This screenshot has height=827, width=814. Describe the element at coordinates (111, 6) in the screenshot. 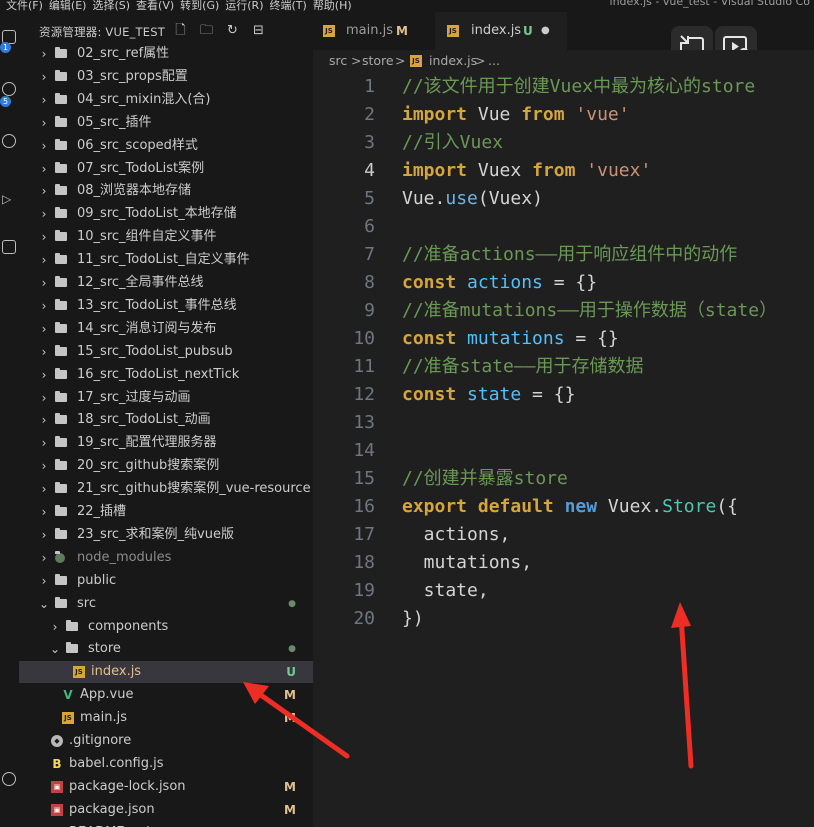

I see `menu-item: 选择(S)` at that location.